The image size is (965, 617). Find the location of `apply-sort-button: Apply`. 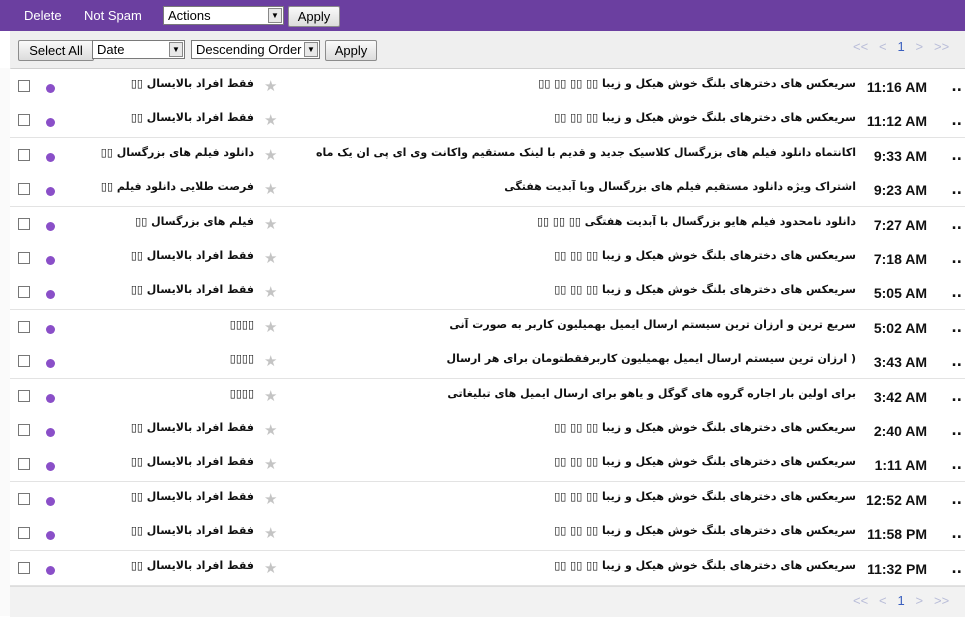

apply-sort-button: Apply is located at coordinates (351, 50).